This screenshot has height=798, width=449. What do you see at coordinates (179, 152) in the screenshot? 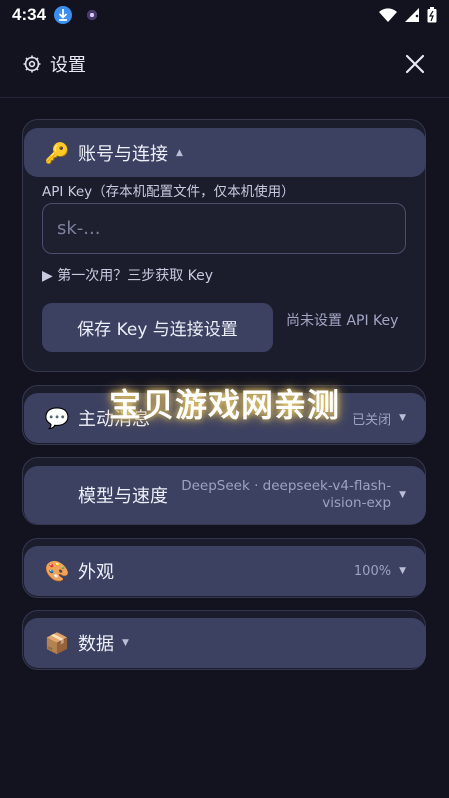
I see `chevron-up-icon: ▲` at bounding box center [179, 152].